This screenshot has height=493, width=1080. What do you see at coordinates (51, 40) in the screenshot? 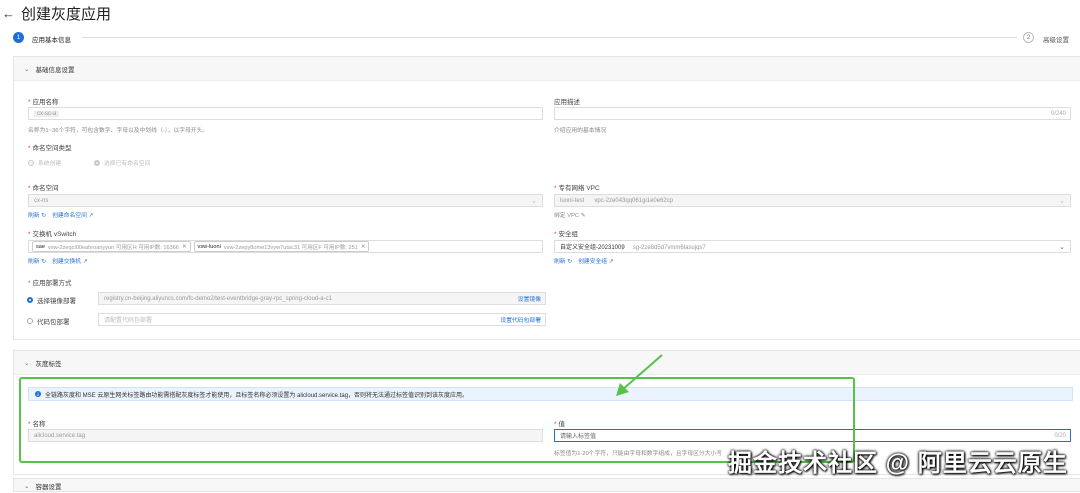
I see `step-1-label: 应用基本信息` at bounding box center [51, 40].